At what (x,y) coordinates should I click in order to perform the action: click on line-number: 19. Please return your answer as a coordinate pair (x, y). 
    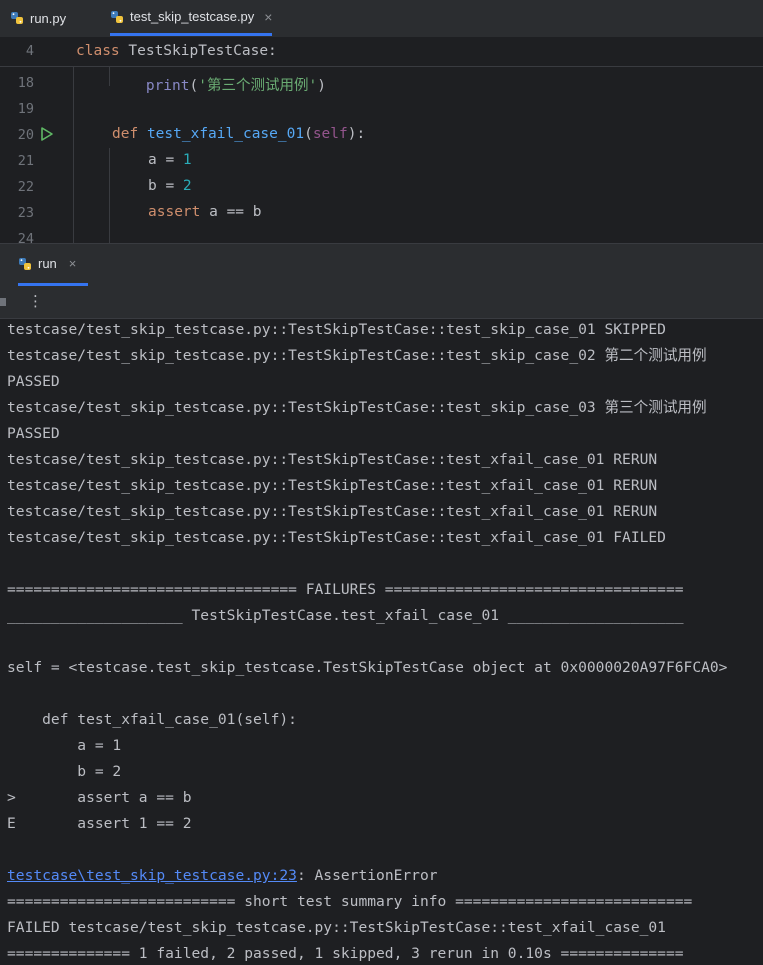
    Looking at the image, I should click on (25, 109).